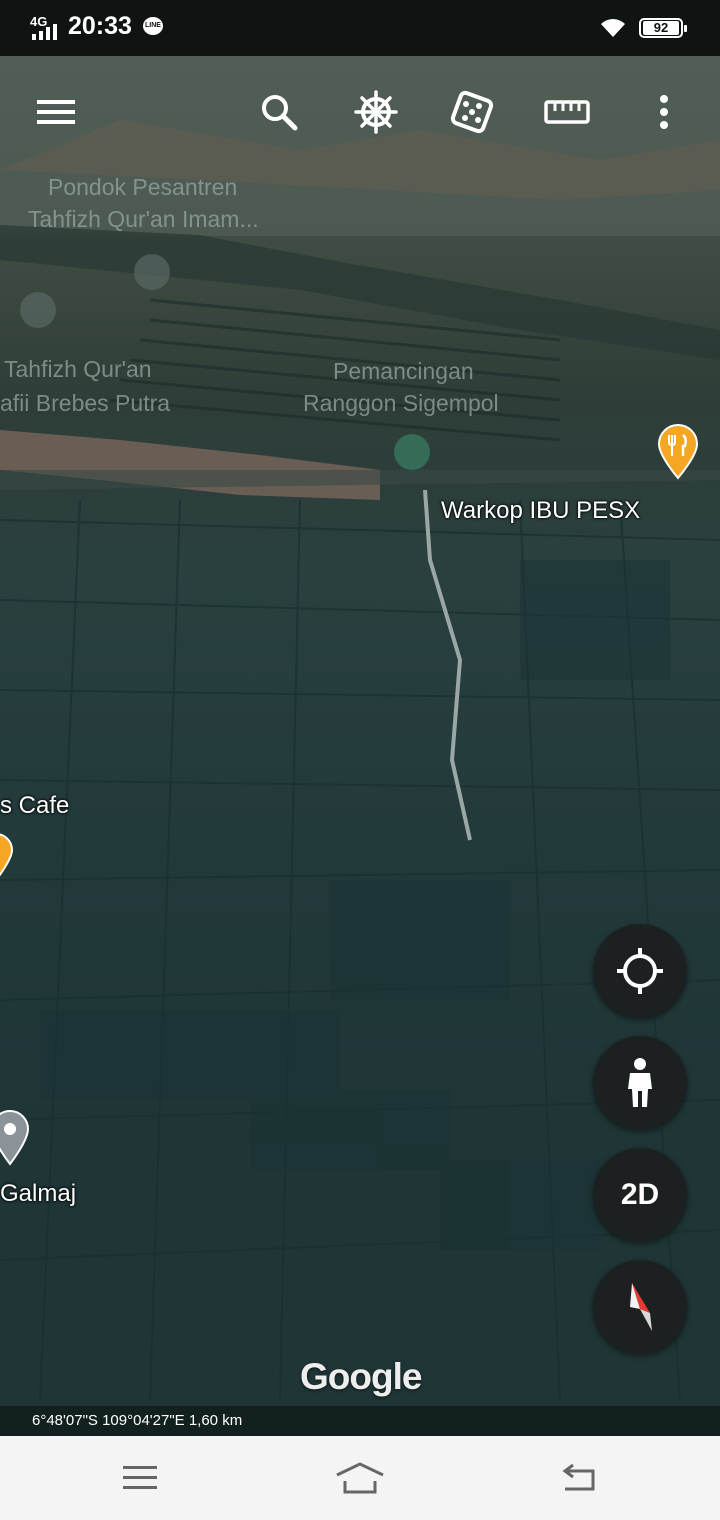 This screenshot has width=720, height=1520. I want to click on wifi-icon, so click(613, 28).